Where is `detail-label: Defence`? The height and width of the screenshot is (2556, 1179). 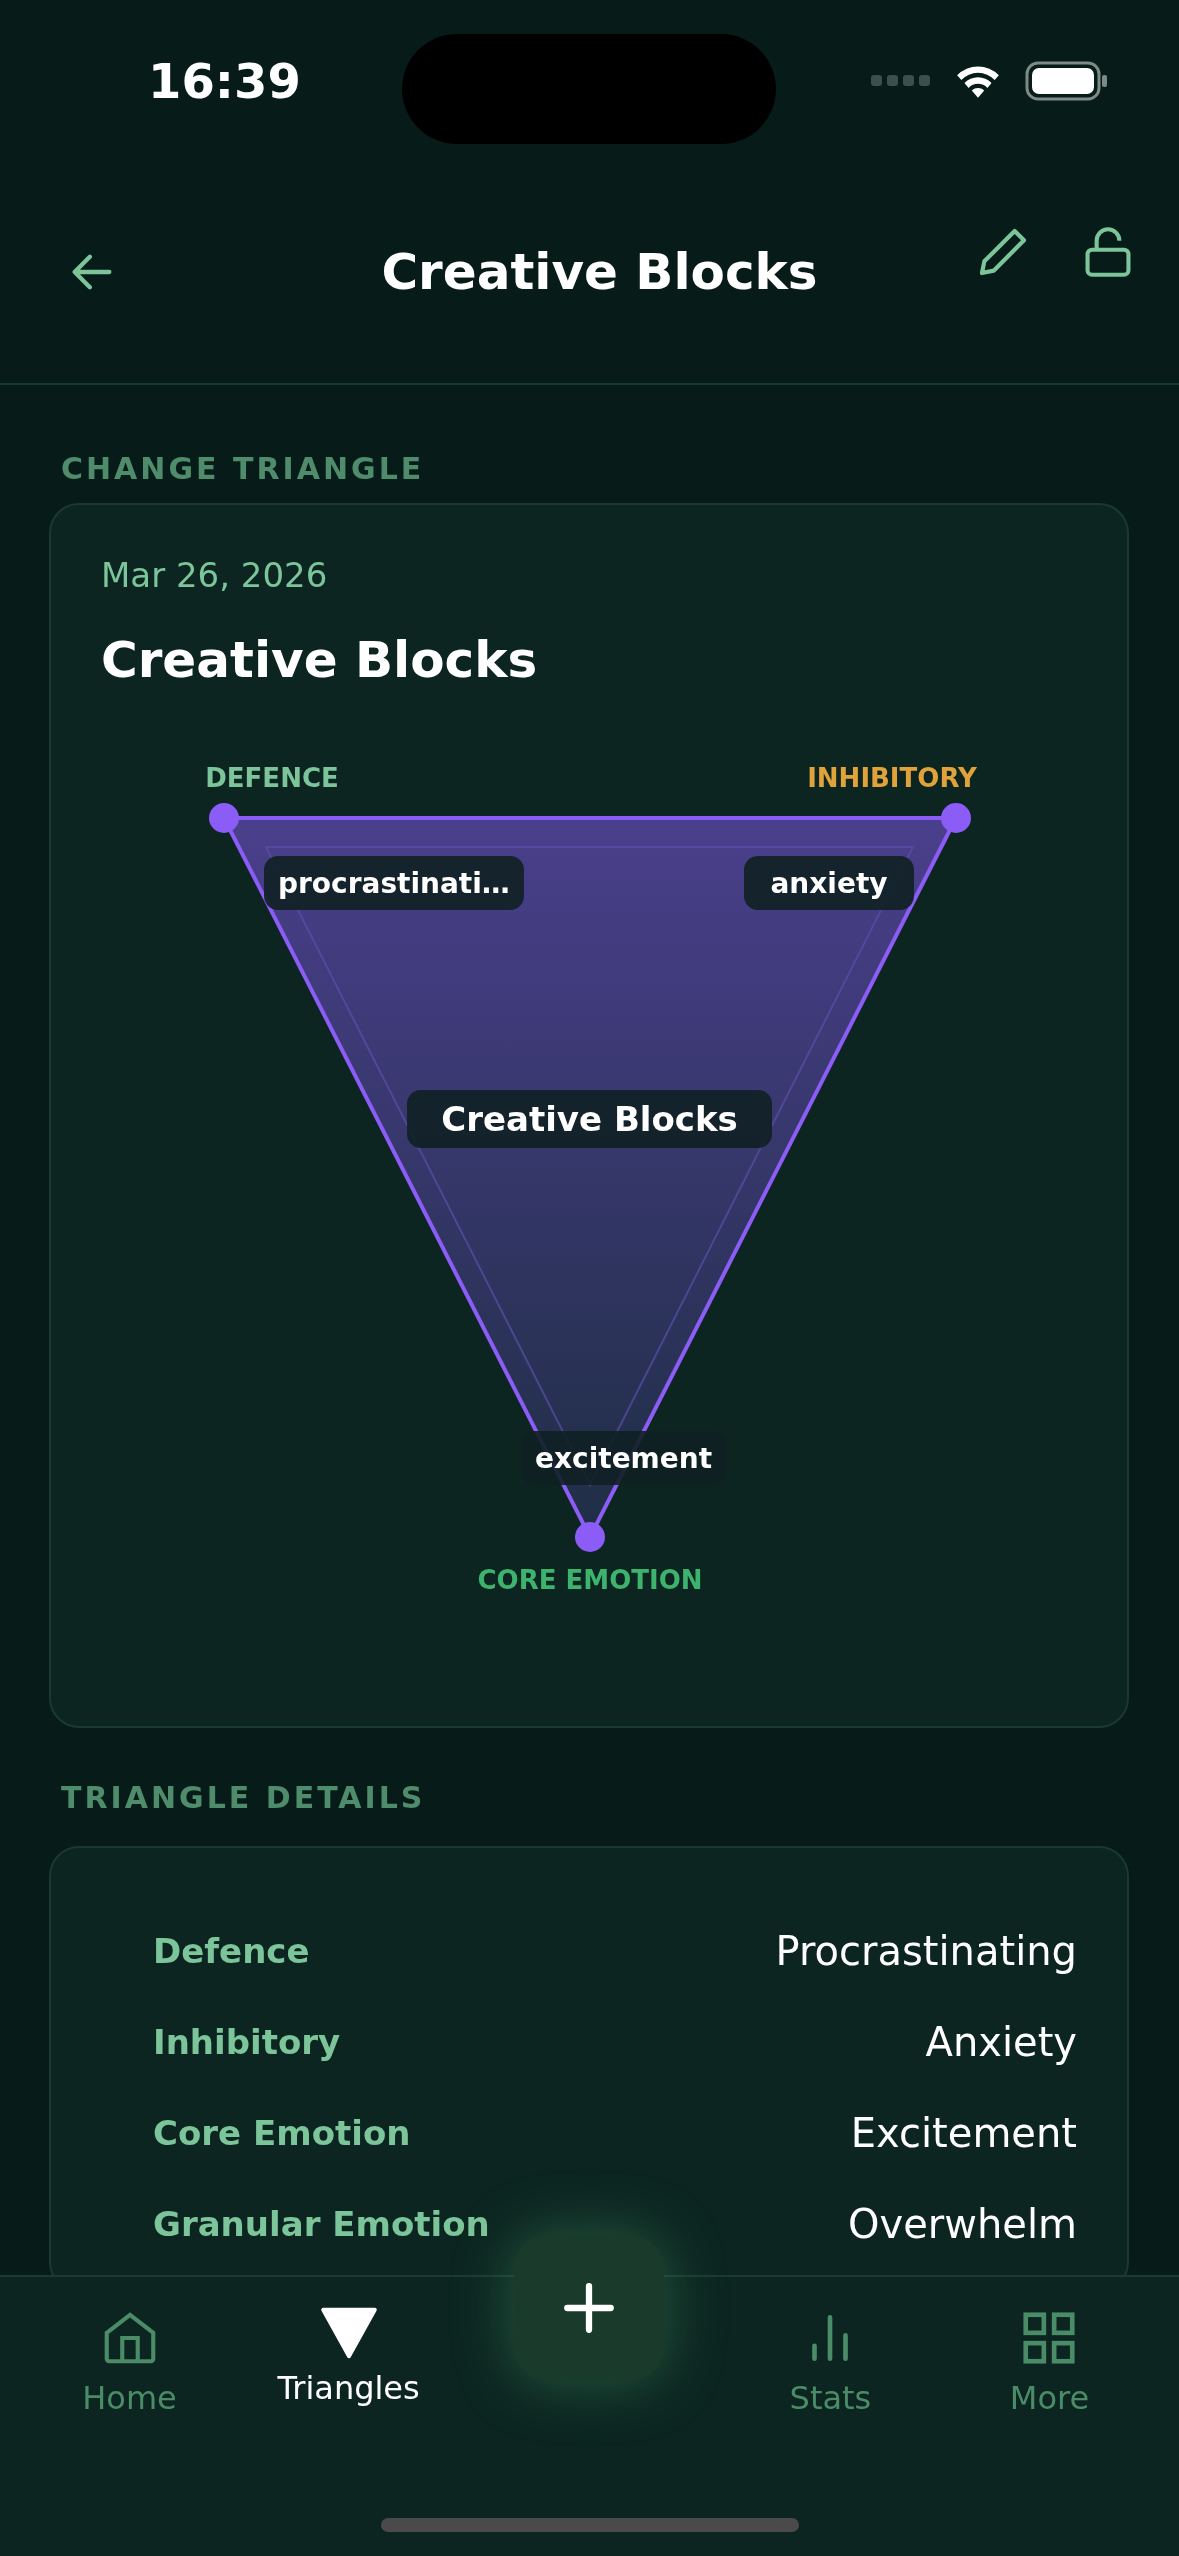
detail-label: Defence is located at coordinates (231, 1950).